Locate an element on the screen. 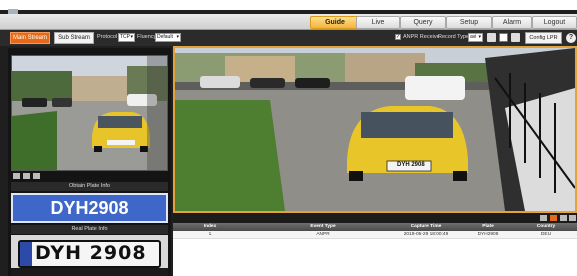 This screenshot has width=577, height=276. active-view-icon is located at coordinates (553, 218).